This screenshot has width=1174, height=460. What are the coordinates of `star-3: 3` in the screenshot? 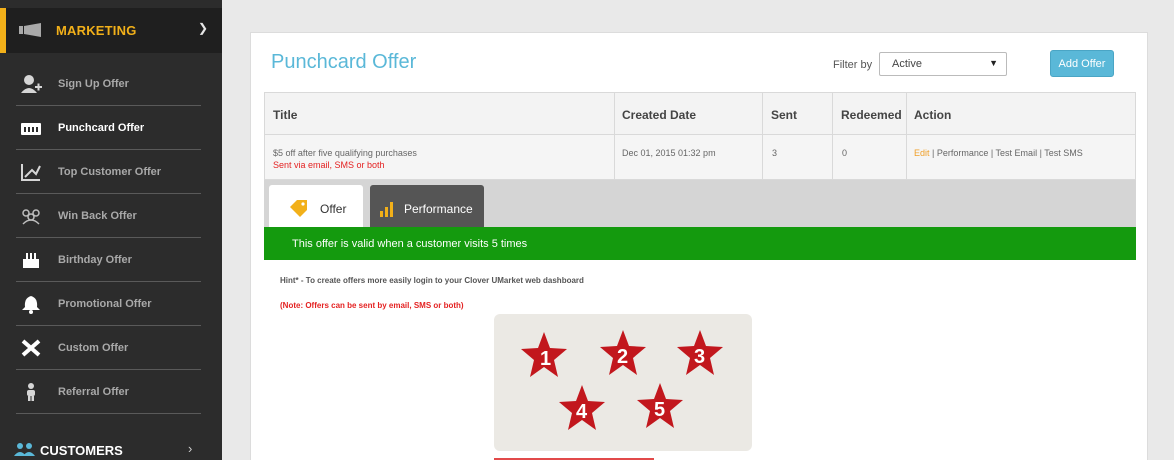 It's located at (700, 352).